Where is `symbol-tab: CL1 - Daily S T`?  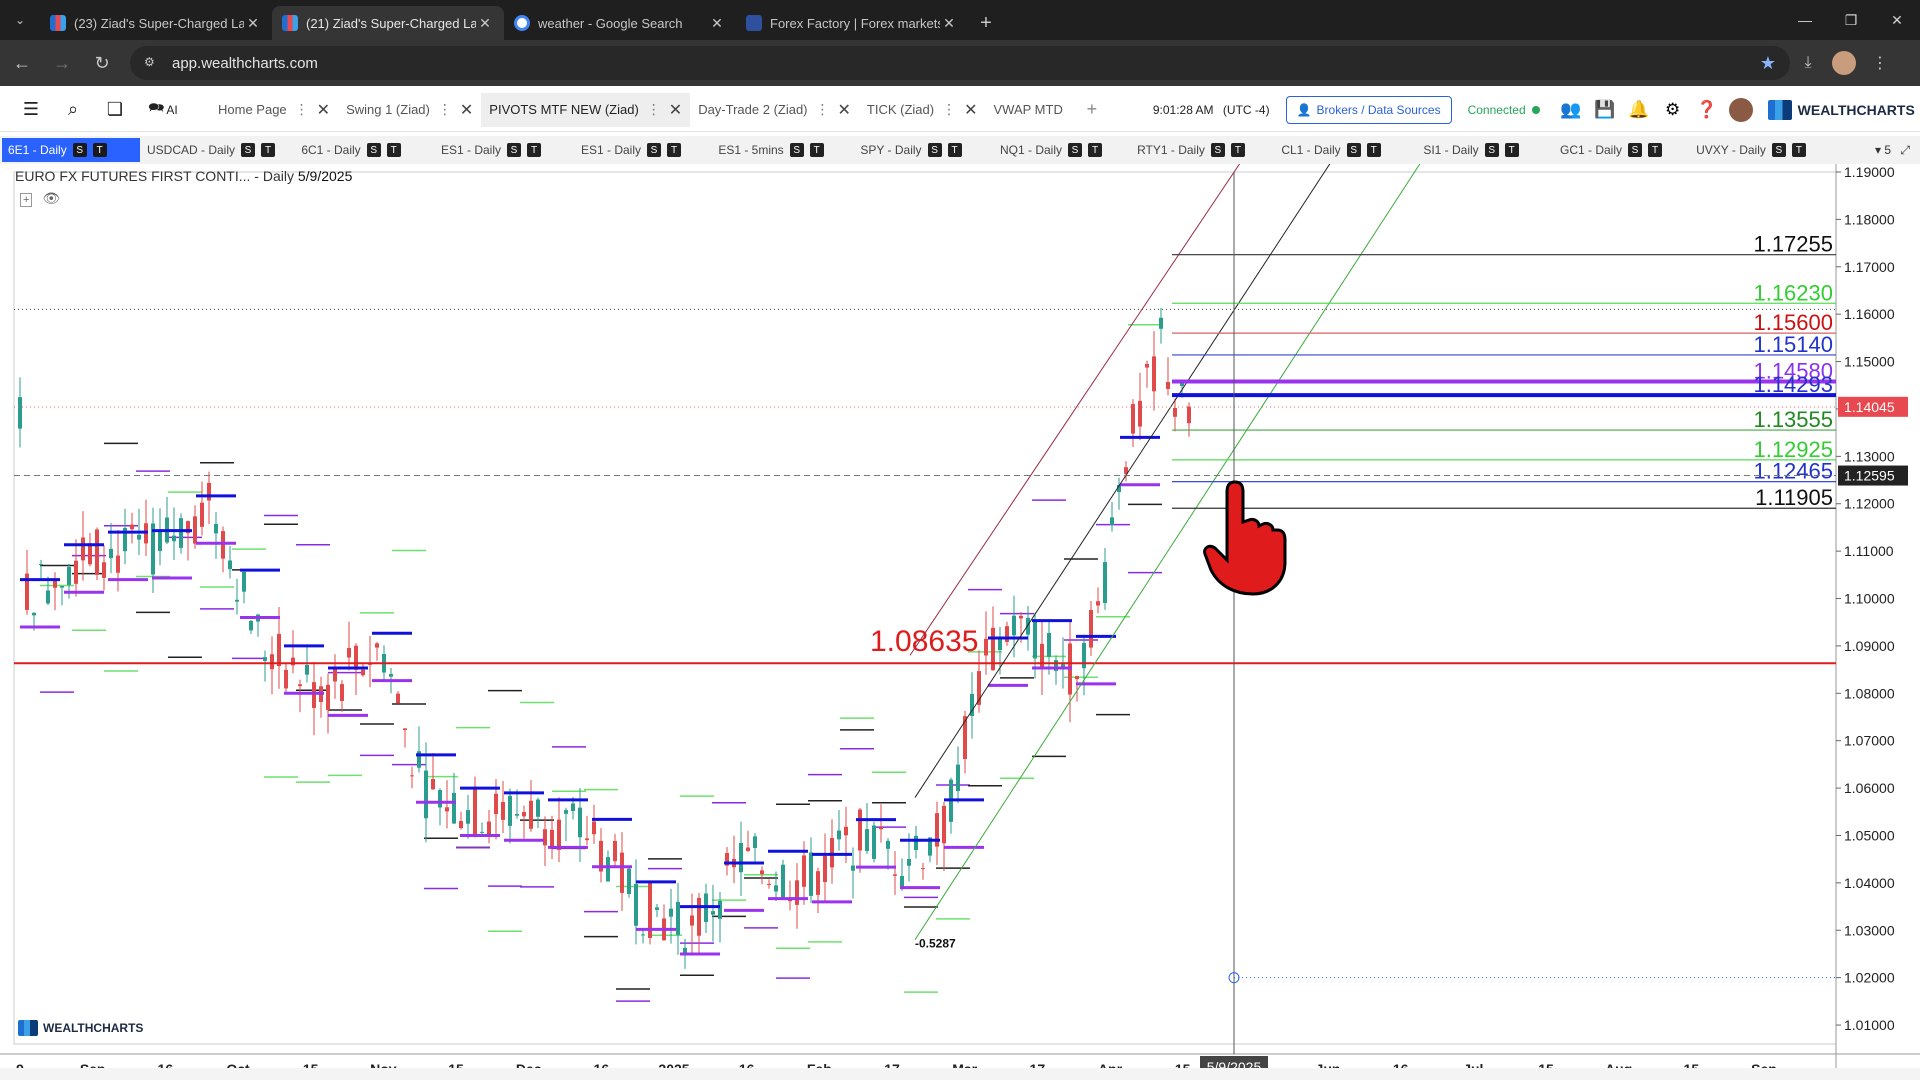
symbol-tab: CL1 - Daily S T is located at coordinates (1331, 150).